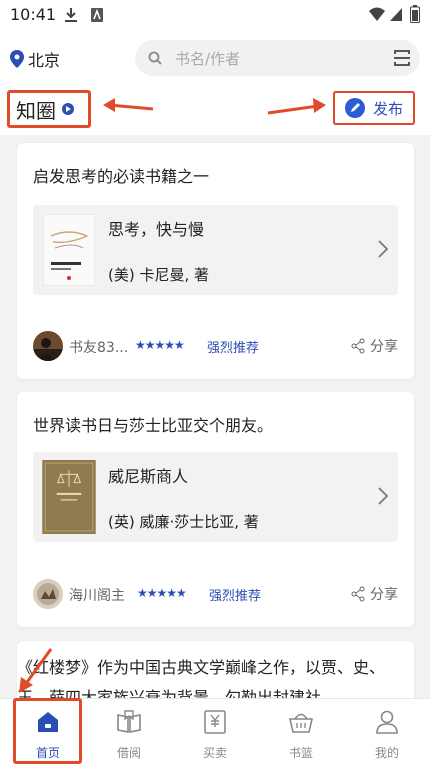  I want to click on scan-icon, so click(402, 58).